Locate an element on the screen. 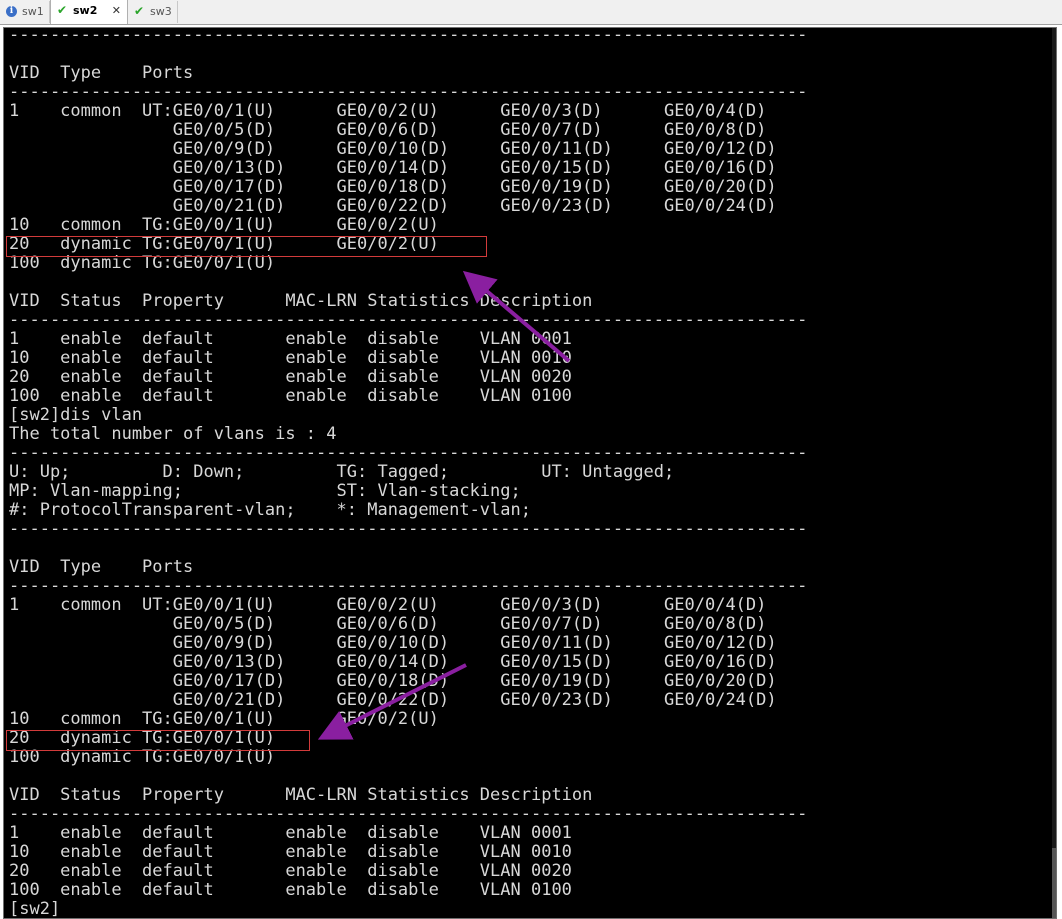 The image size is (1062, 919). arrow-to-vlan20-before is located at coordinates (516, 316).